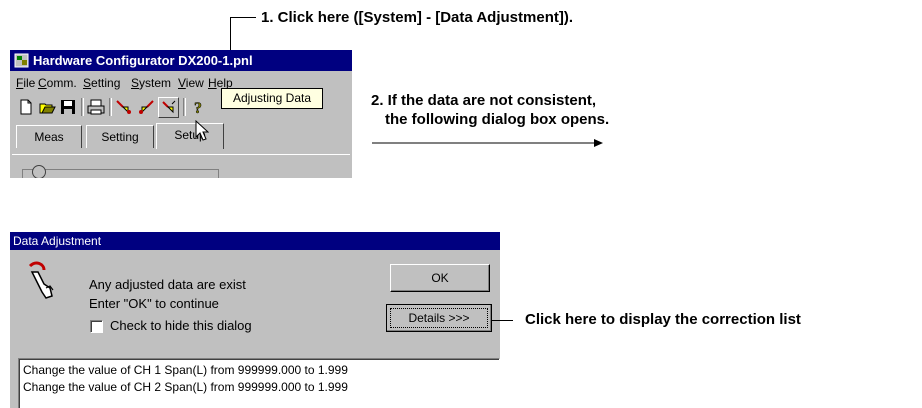 This screenshot has height=408, width=922. What do you see at coordinates (440, 278) in the screenshot?
I see `ok-button: OK` at bounding box center [440, 278].